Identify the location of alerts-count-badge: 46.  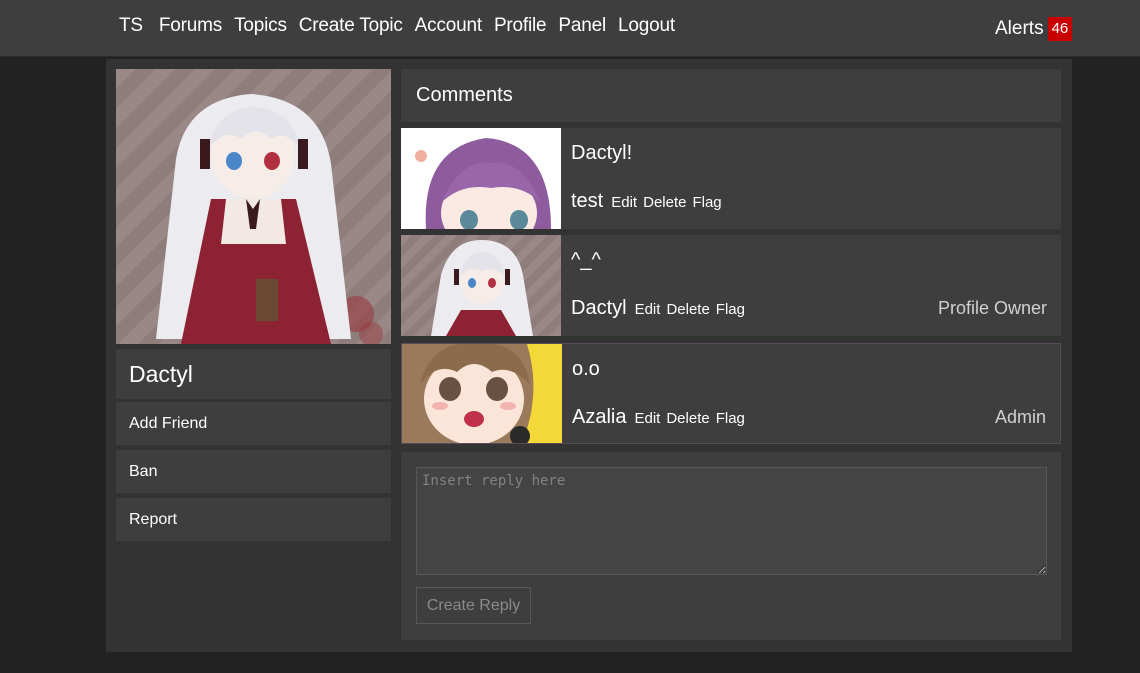
(1060, 29).